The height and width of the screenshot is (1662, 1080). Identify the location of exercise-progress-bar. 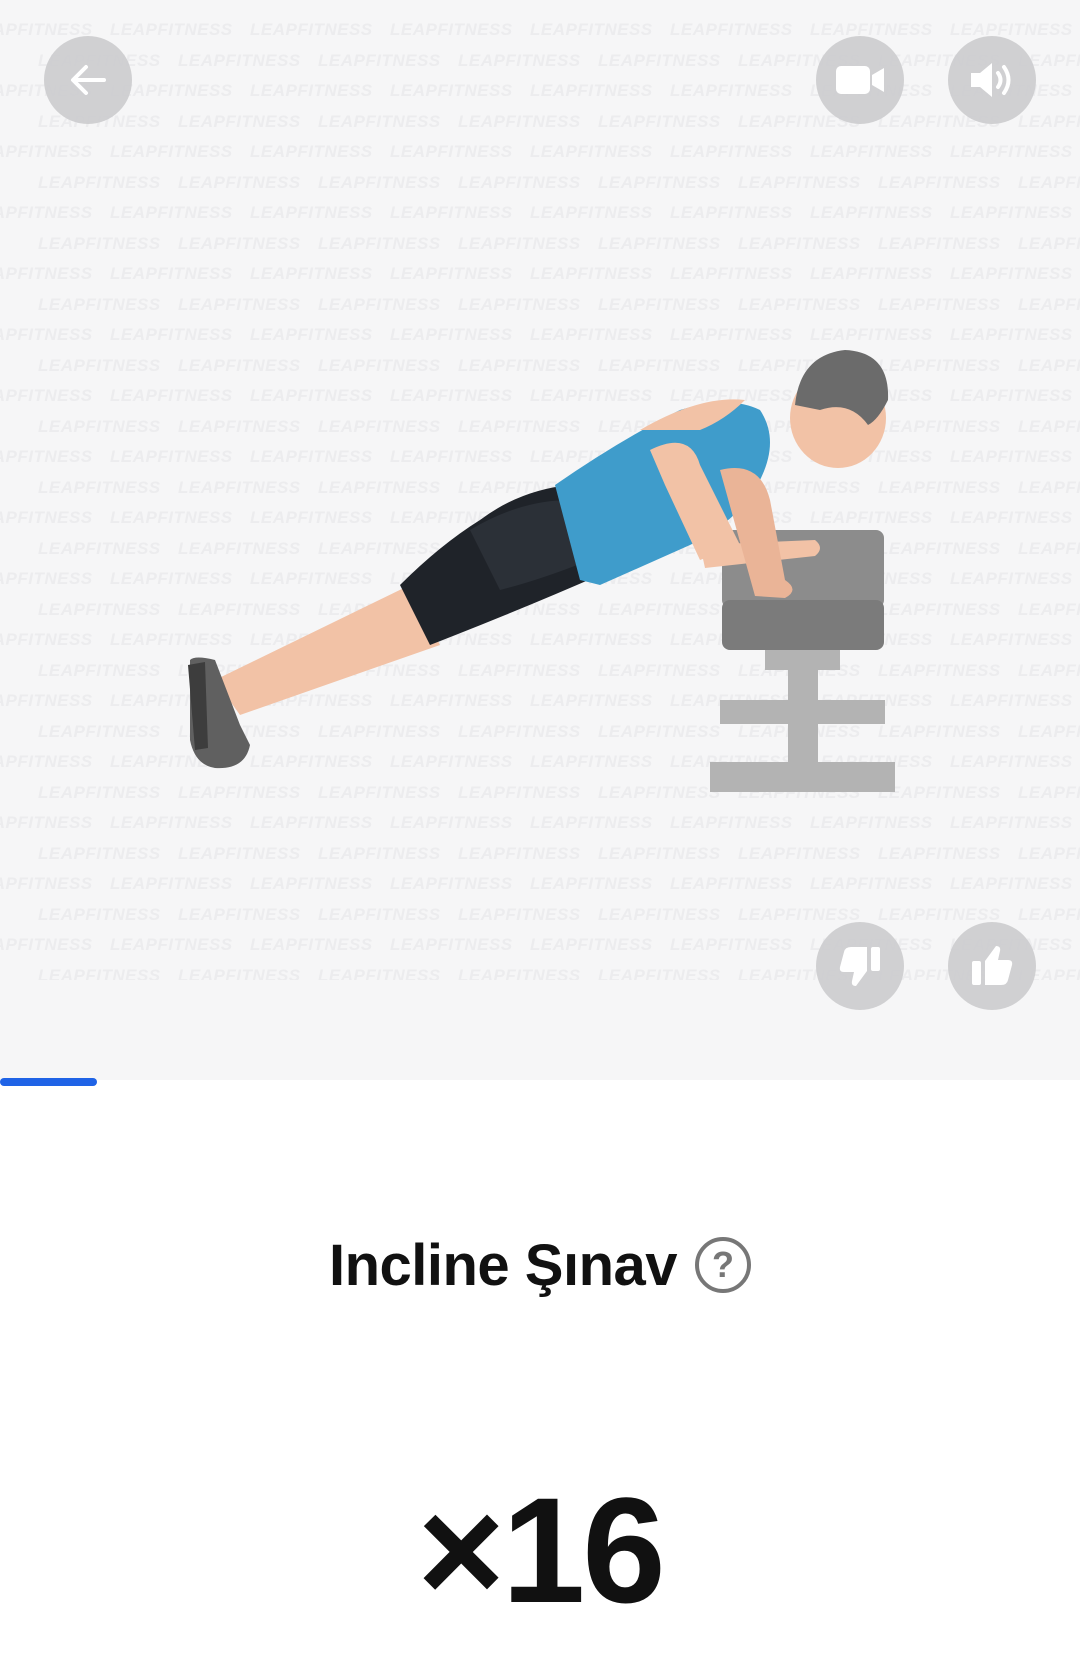
(540, 1082).